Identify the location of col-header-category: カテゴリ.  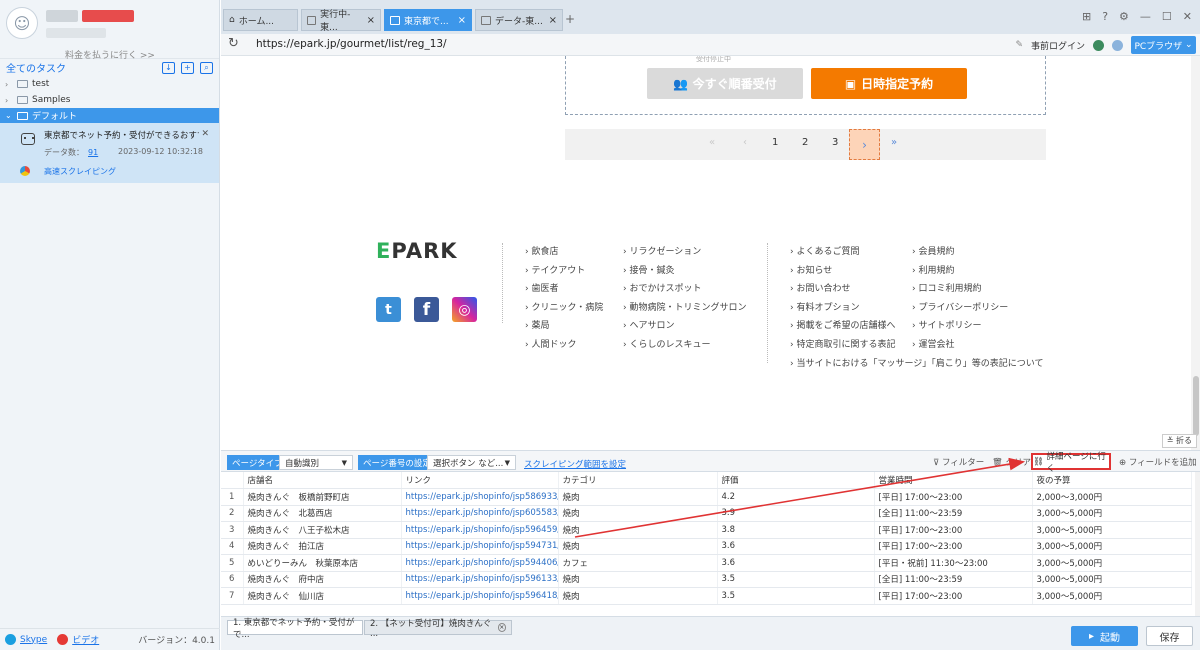
(638, 480).